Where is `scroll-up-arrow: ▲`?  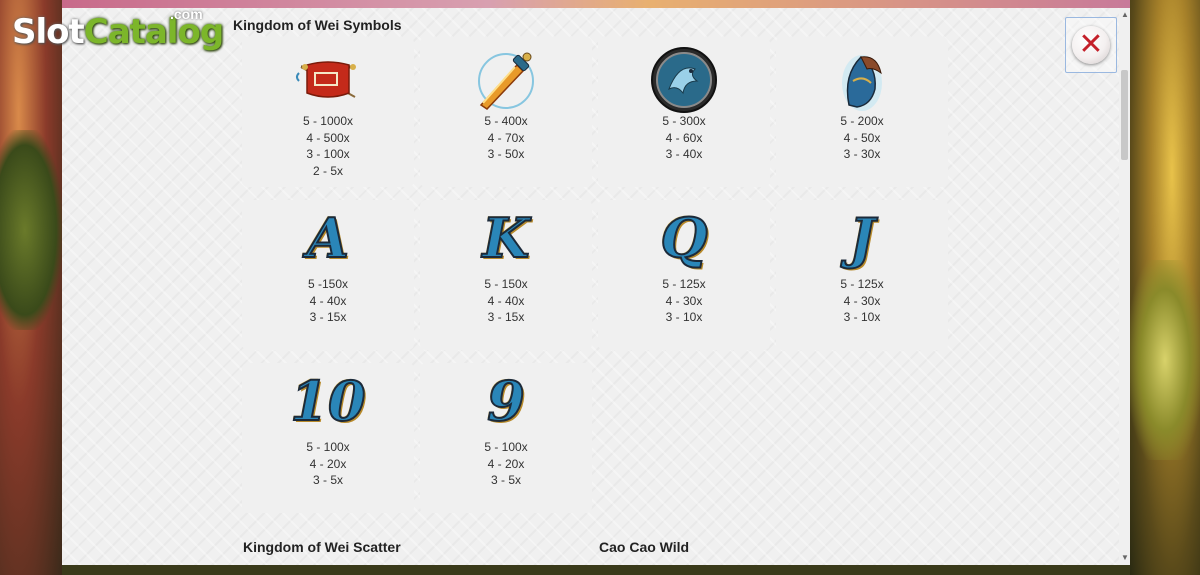 scroll-up-arrow: ▲ is located at coordinates (1125, 14).